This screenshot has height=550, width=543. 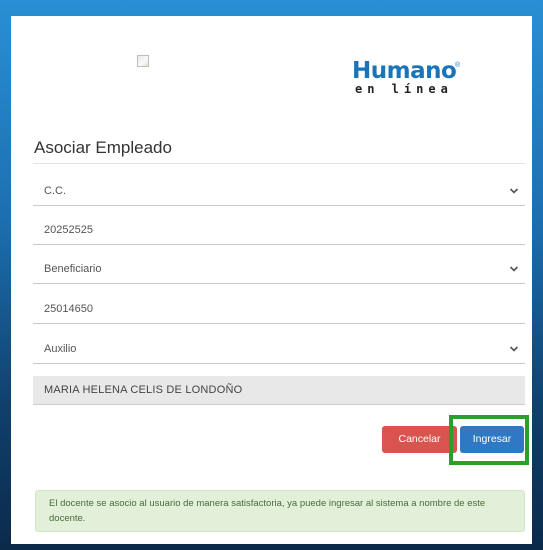 I want to click on employee-name-field: MARIA HELENA CELIS DE LONDOÑO, so click(x=279, y=390).